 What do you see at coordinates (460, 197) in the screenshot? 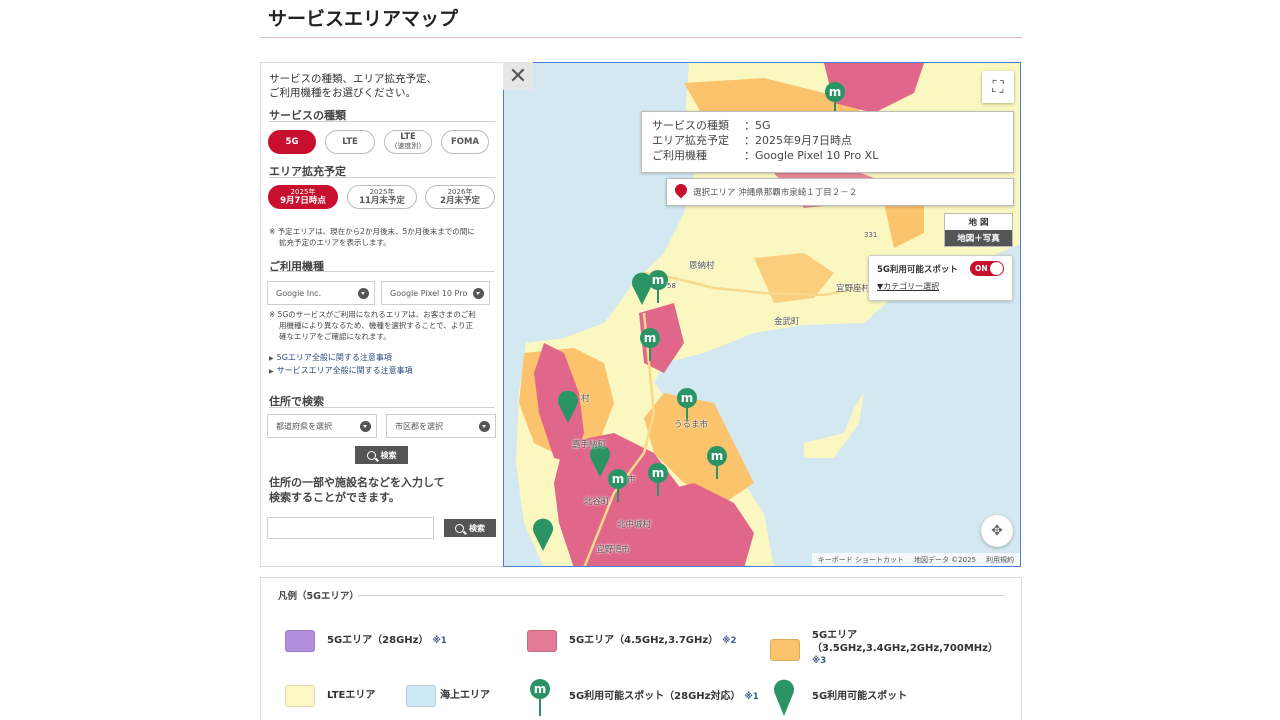
I see `plan-feb-button: 2026年 2月末予定` at bounding box center [460, 197].